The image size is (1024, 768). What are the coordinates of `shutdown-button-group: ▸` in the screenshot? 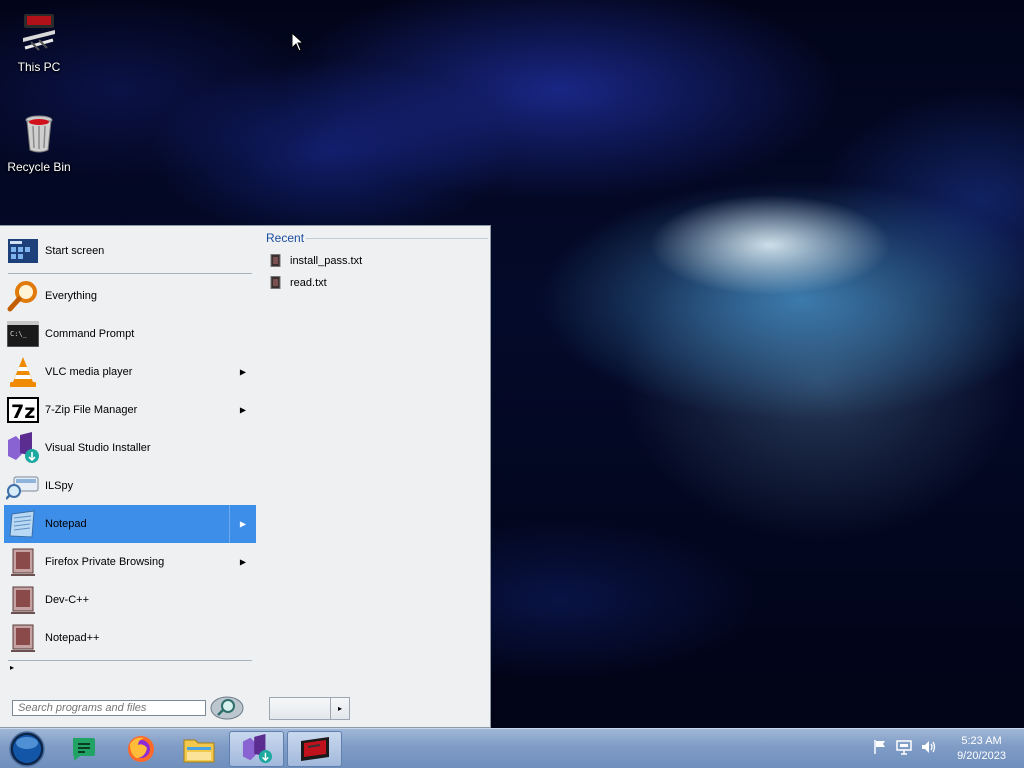 It's located at (309, 708).